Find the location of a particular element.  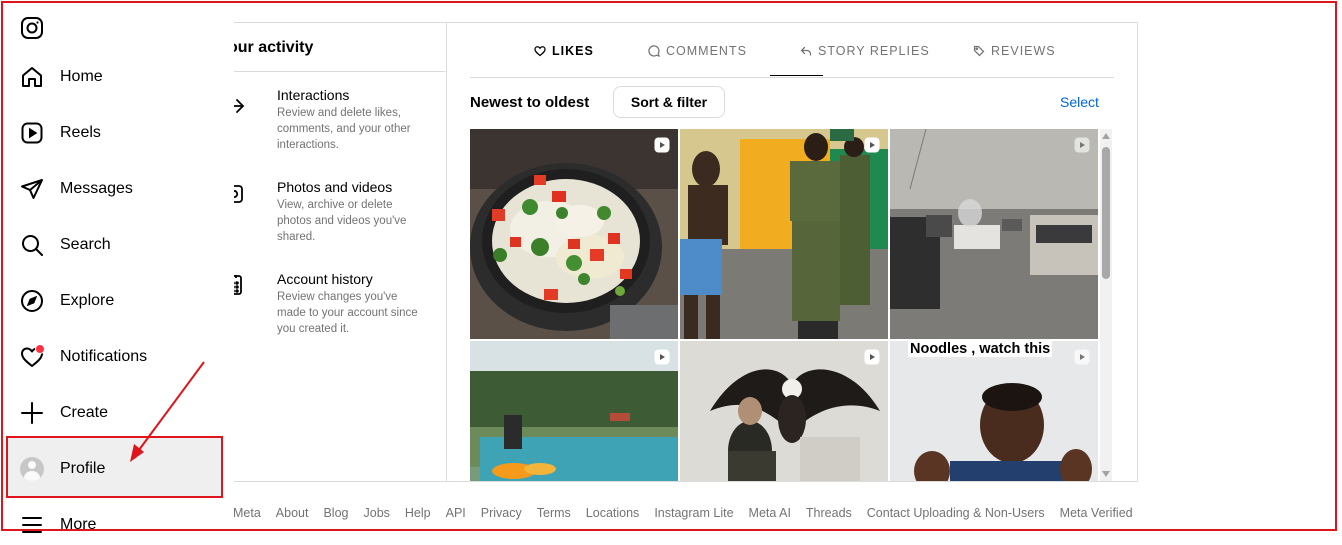

activity-item-title: Account history is located at coordinates (325, 279).